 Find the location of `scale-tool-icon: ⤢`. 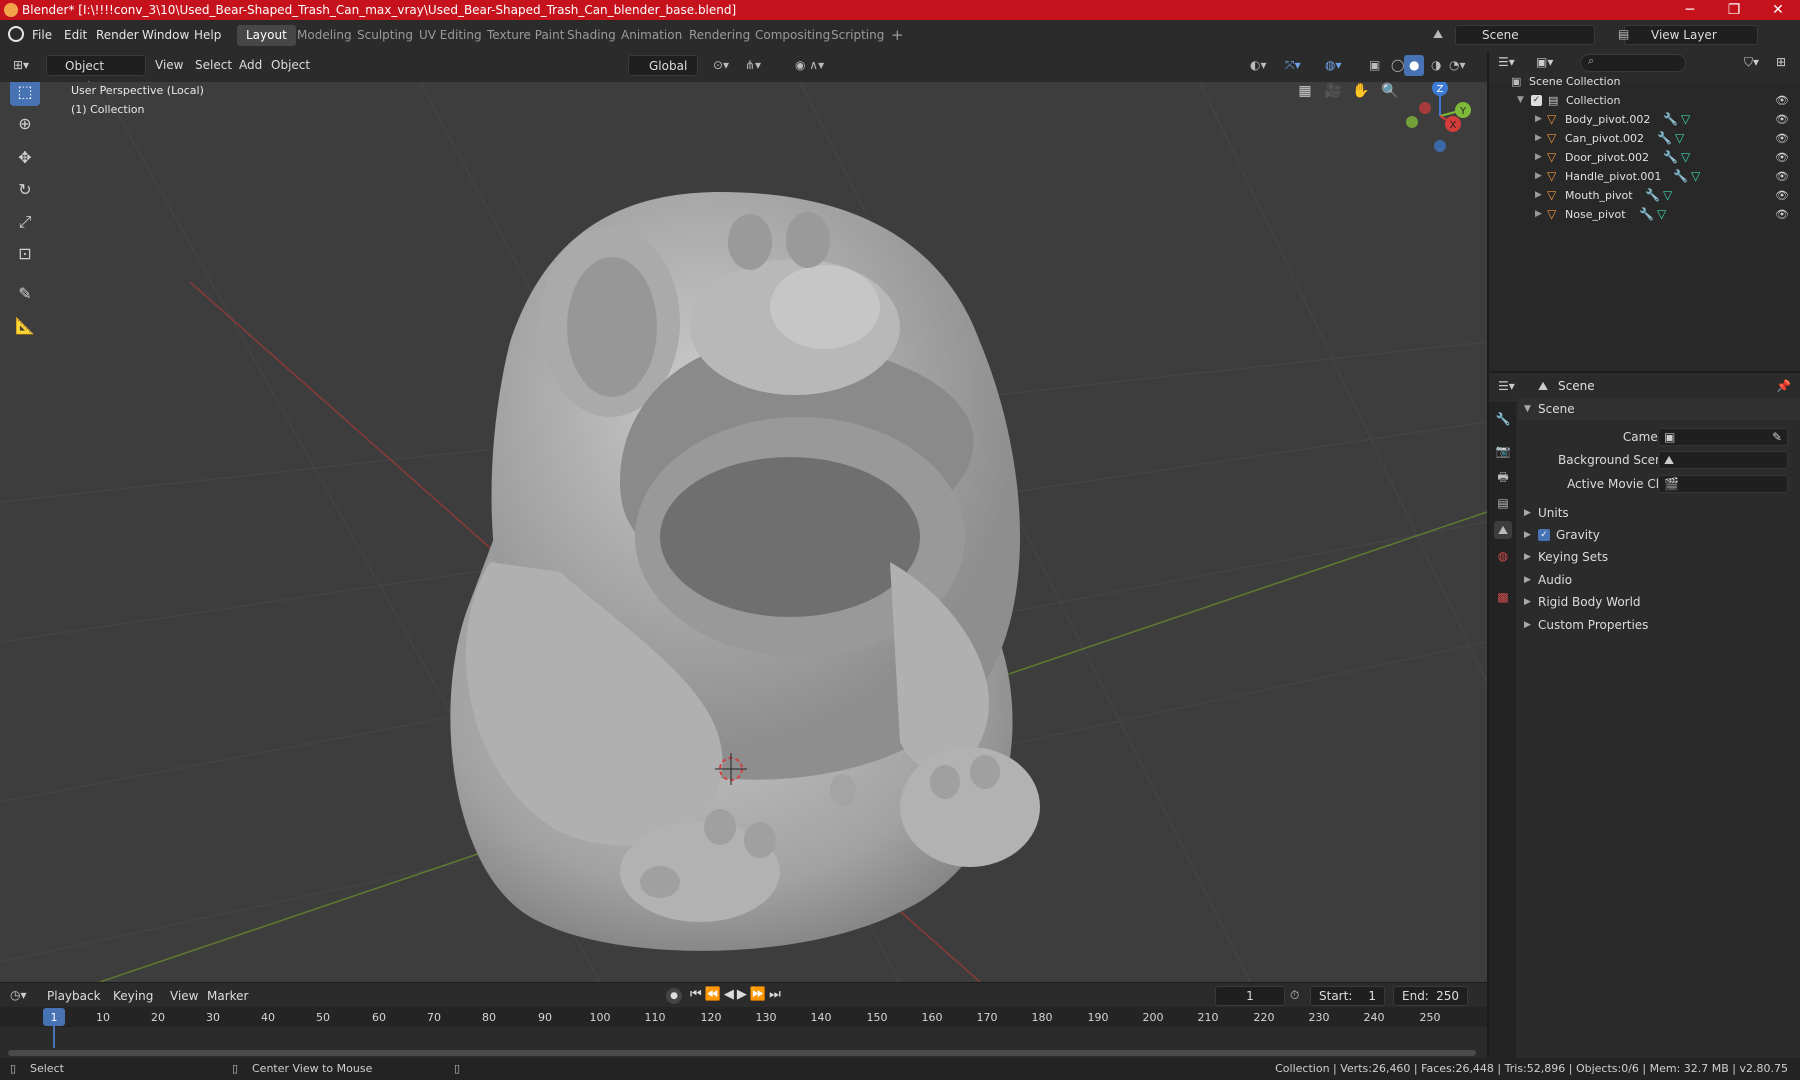

scale-tool-icon: ⤢ is located at coordinates (25, 222).